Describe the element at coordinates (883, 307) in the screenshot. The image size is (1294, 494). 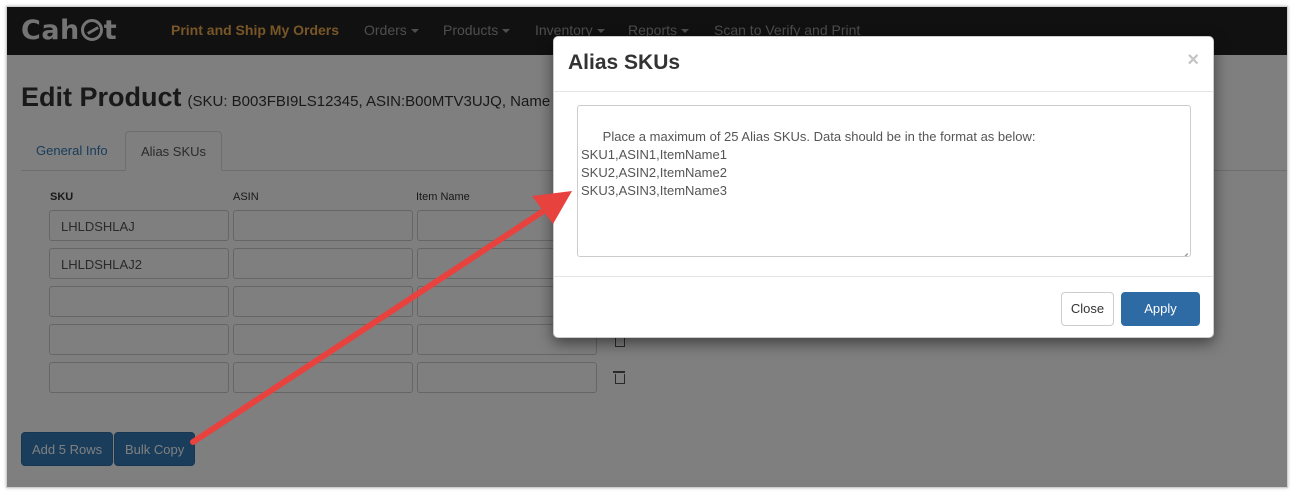
I see `modal-footer: Close Apply` at that location.